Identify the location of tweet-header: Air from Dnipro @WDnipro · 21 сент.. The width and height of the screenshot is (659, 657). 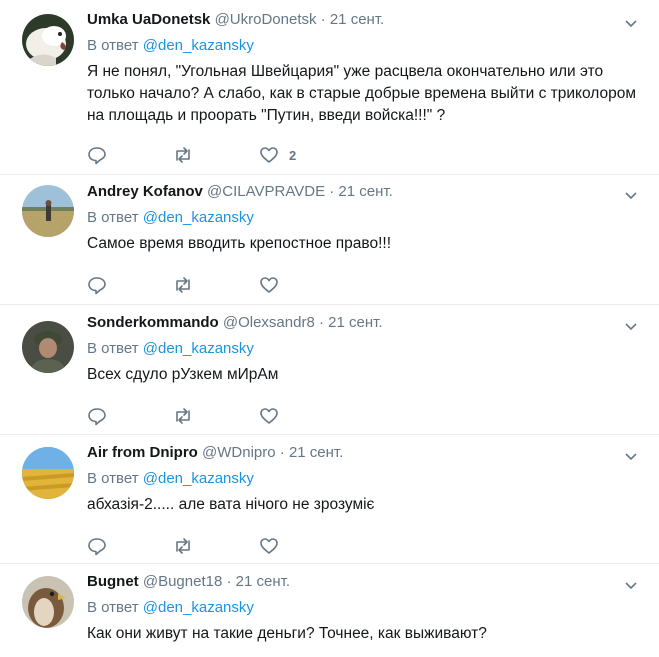
(363, 453).